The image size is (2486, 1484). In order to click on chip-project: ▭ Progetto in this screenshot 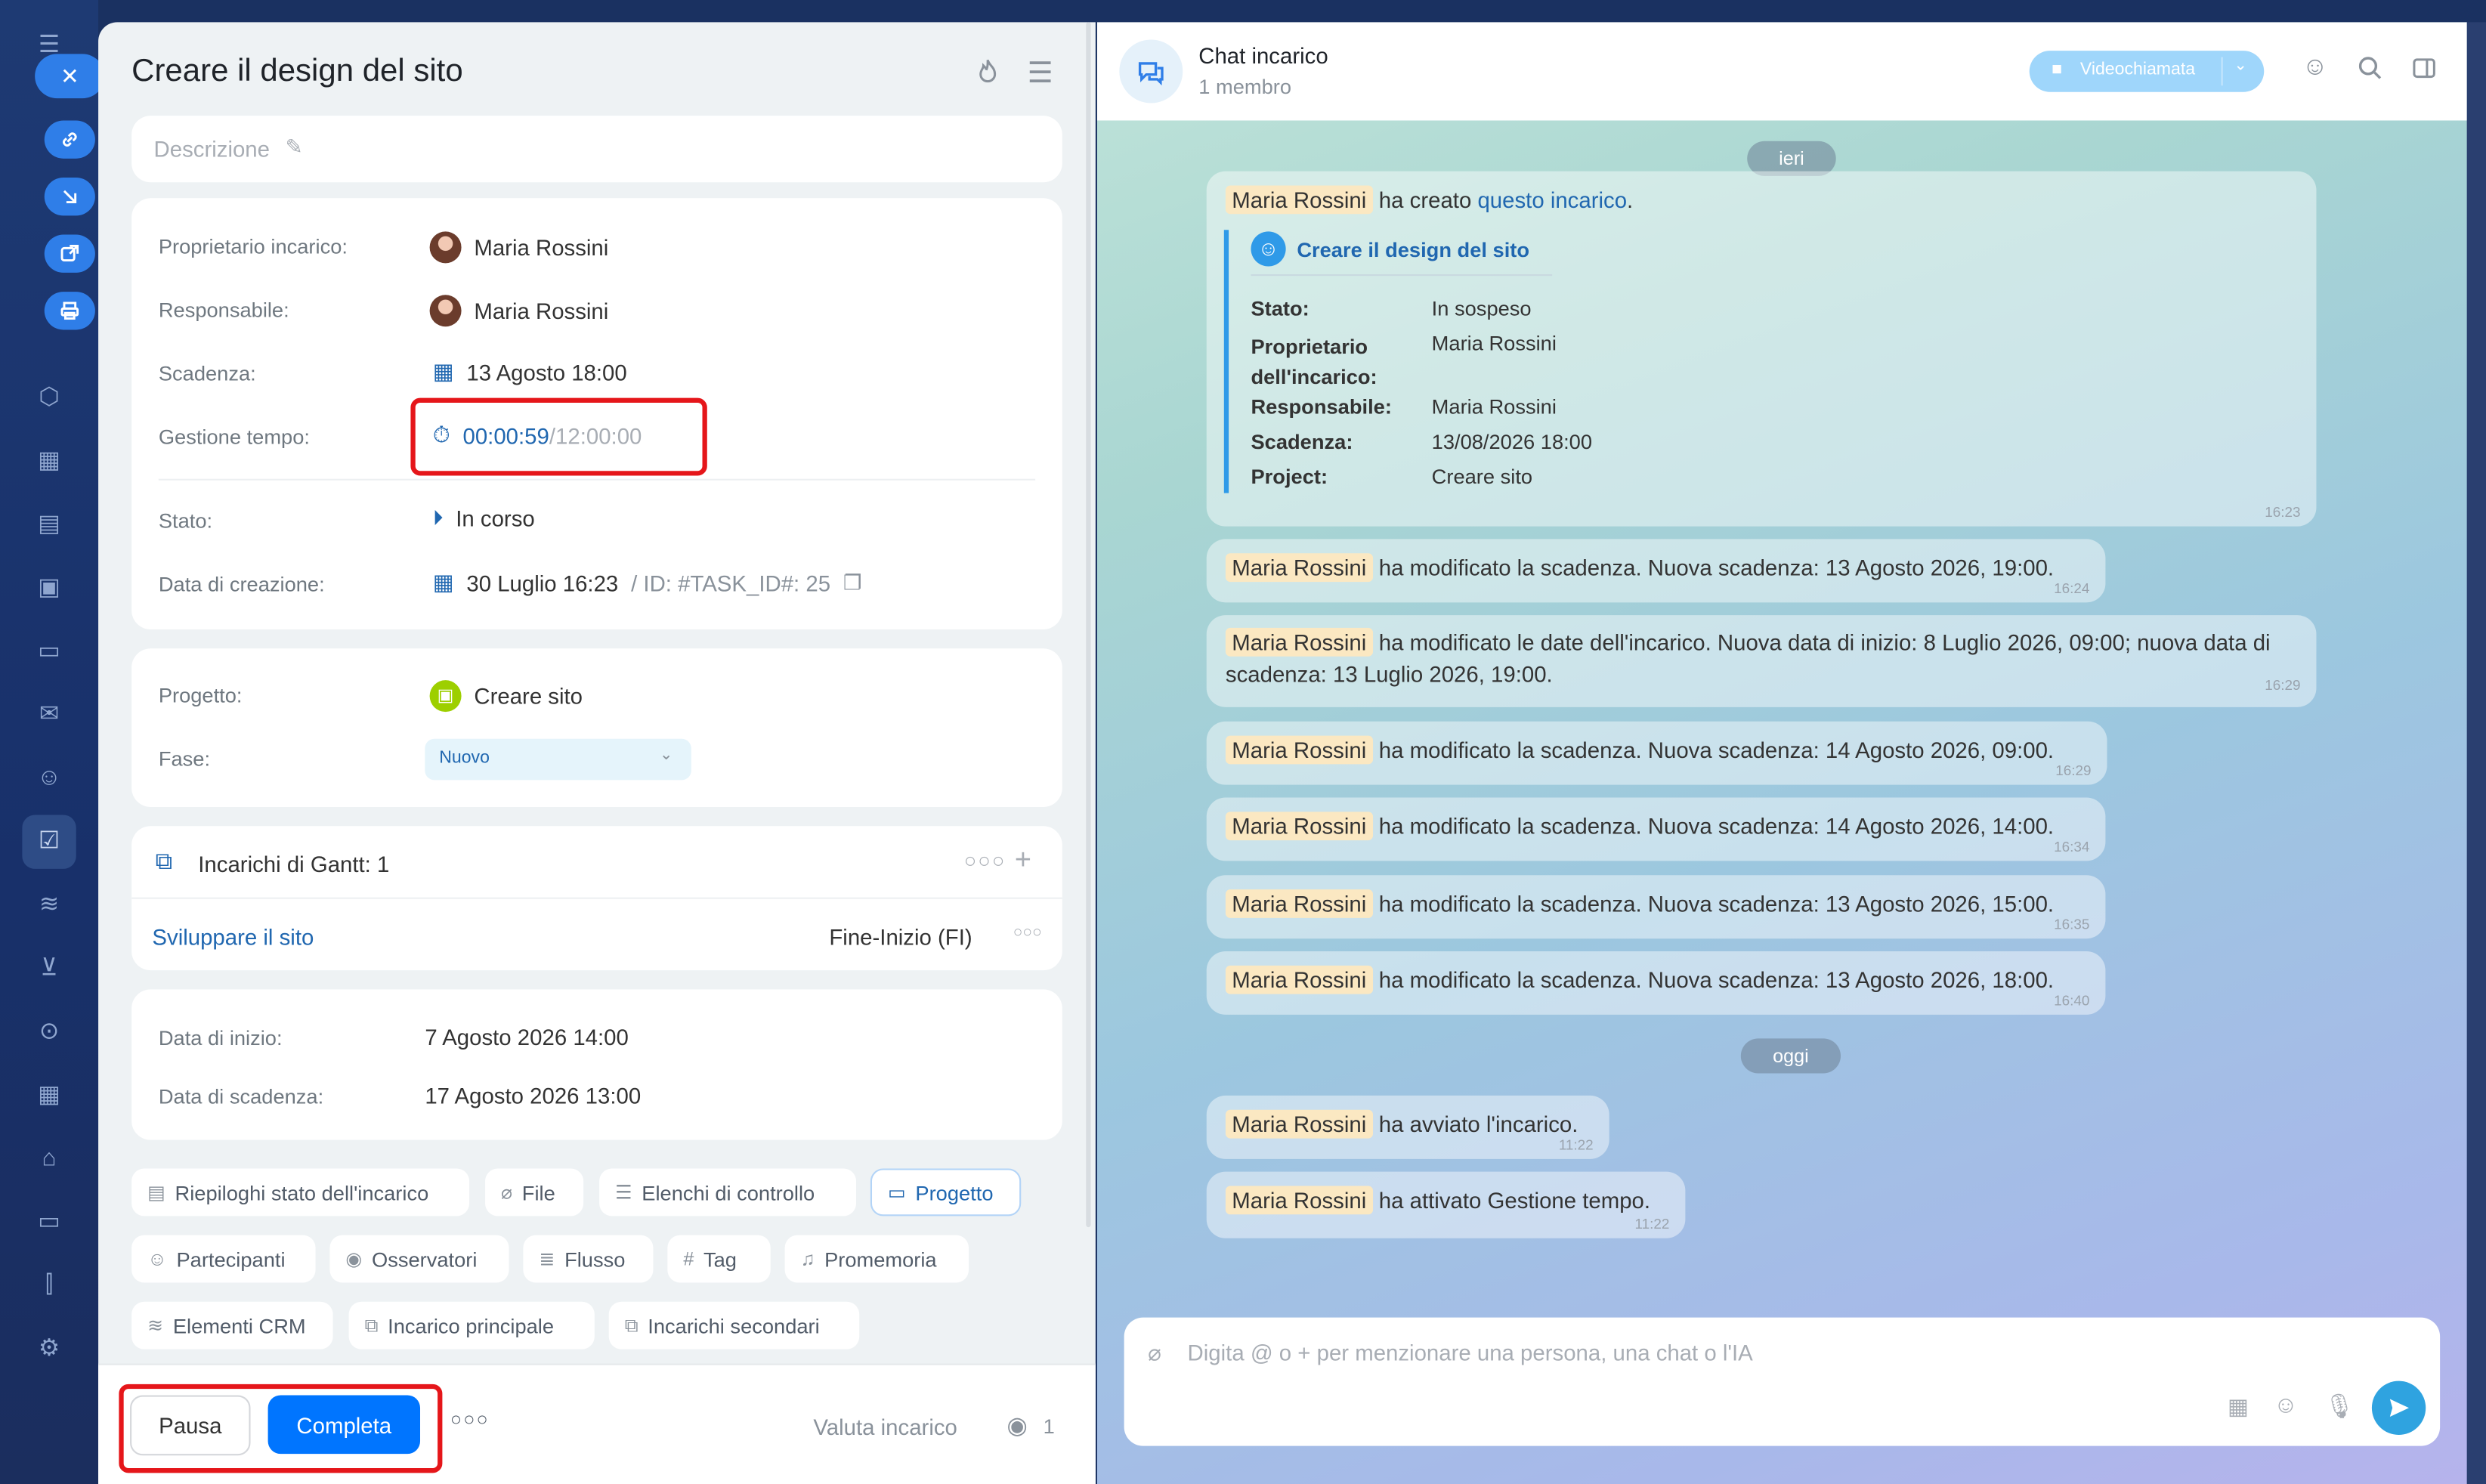, I will do `click(946, 1192)`.